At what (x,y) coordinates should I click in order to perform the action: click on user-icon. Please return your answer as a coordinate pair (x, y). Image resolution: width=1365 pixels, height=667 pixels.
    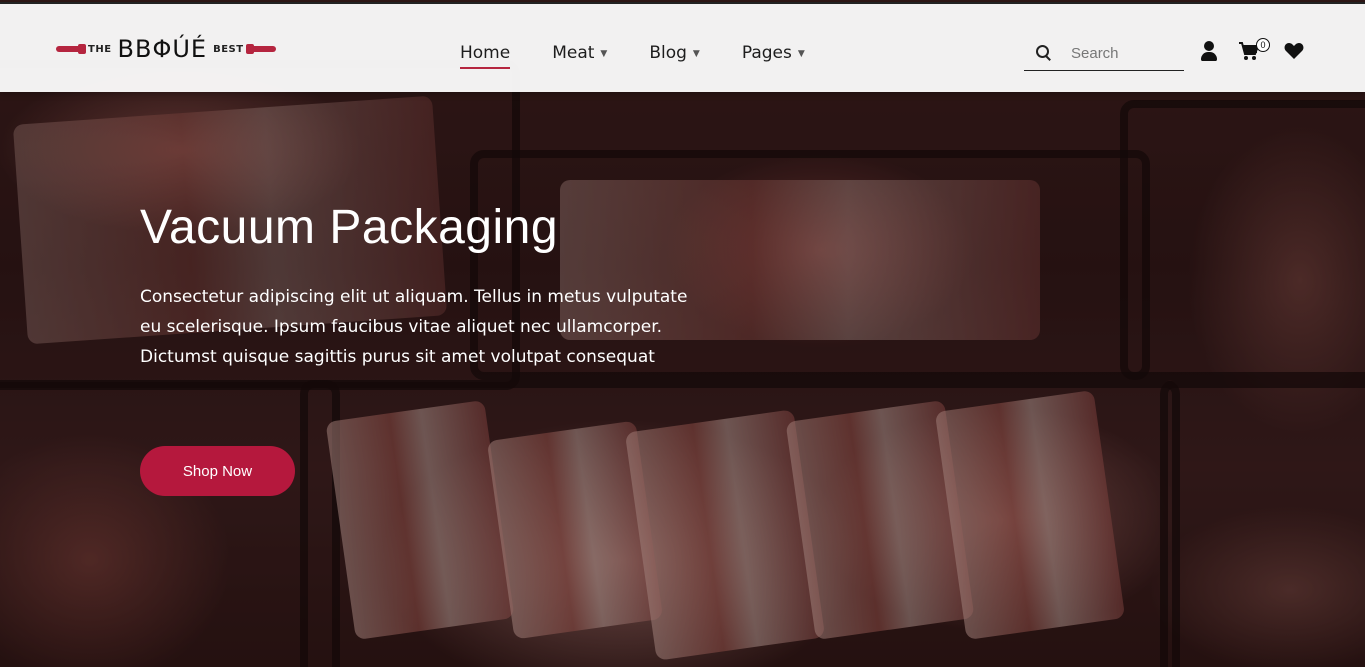
    Looking at the image, I should click on (1209, 51).